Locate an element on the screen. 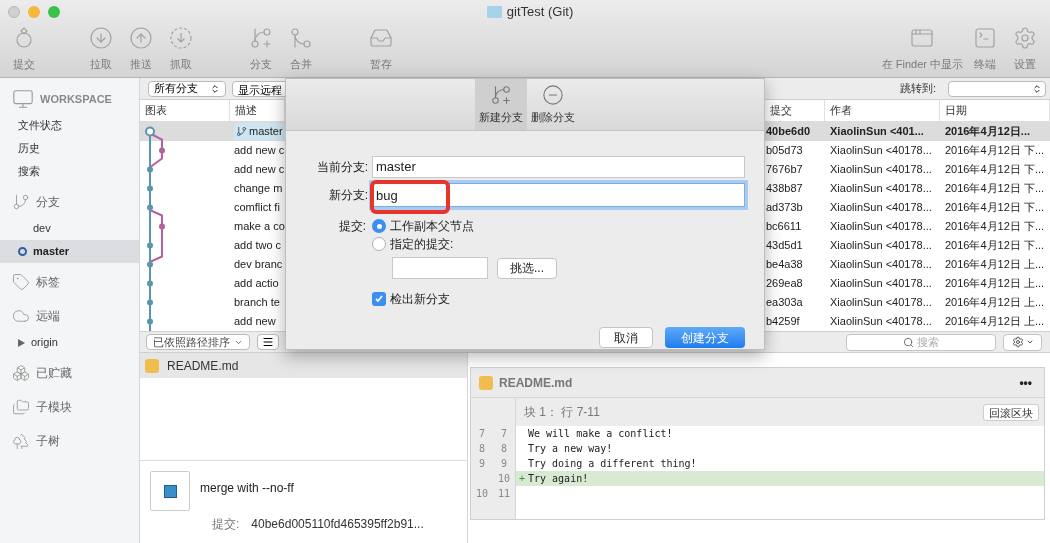 The image size is (1050, 543). column-header: 日期 is located at coordinates (995, 110).